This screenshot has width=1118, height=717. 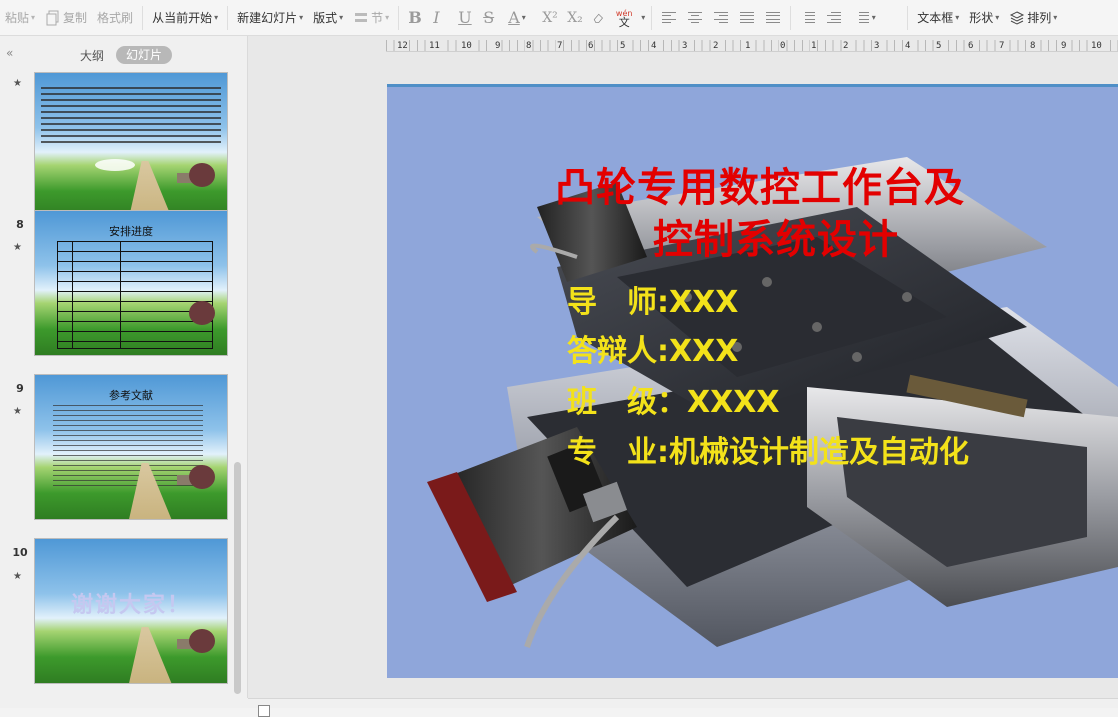 What do you see at coordinates (862, 17) in the screenshot?
I see `list-icon` at bounding box center [862, 17].